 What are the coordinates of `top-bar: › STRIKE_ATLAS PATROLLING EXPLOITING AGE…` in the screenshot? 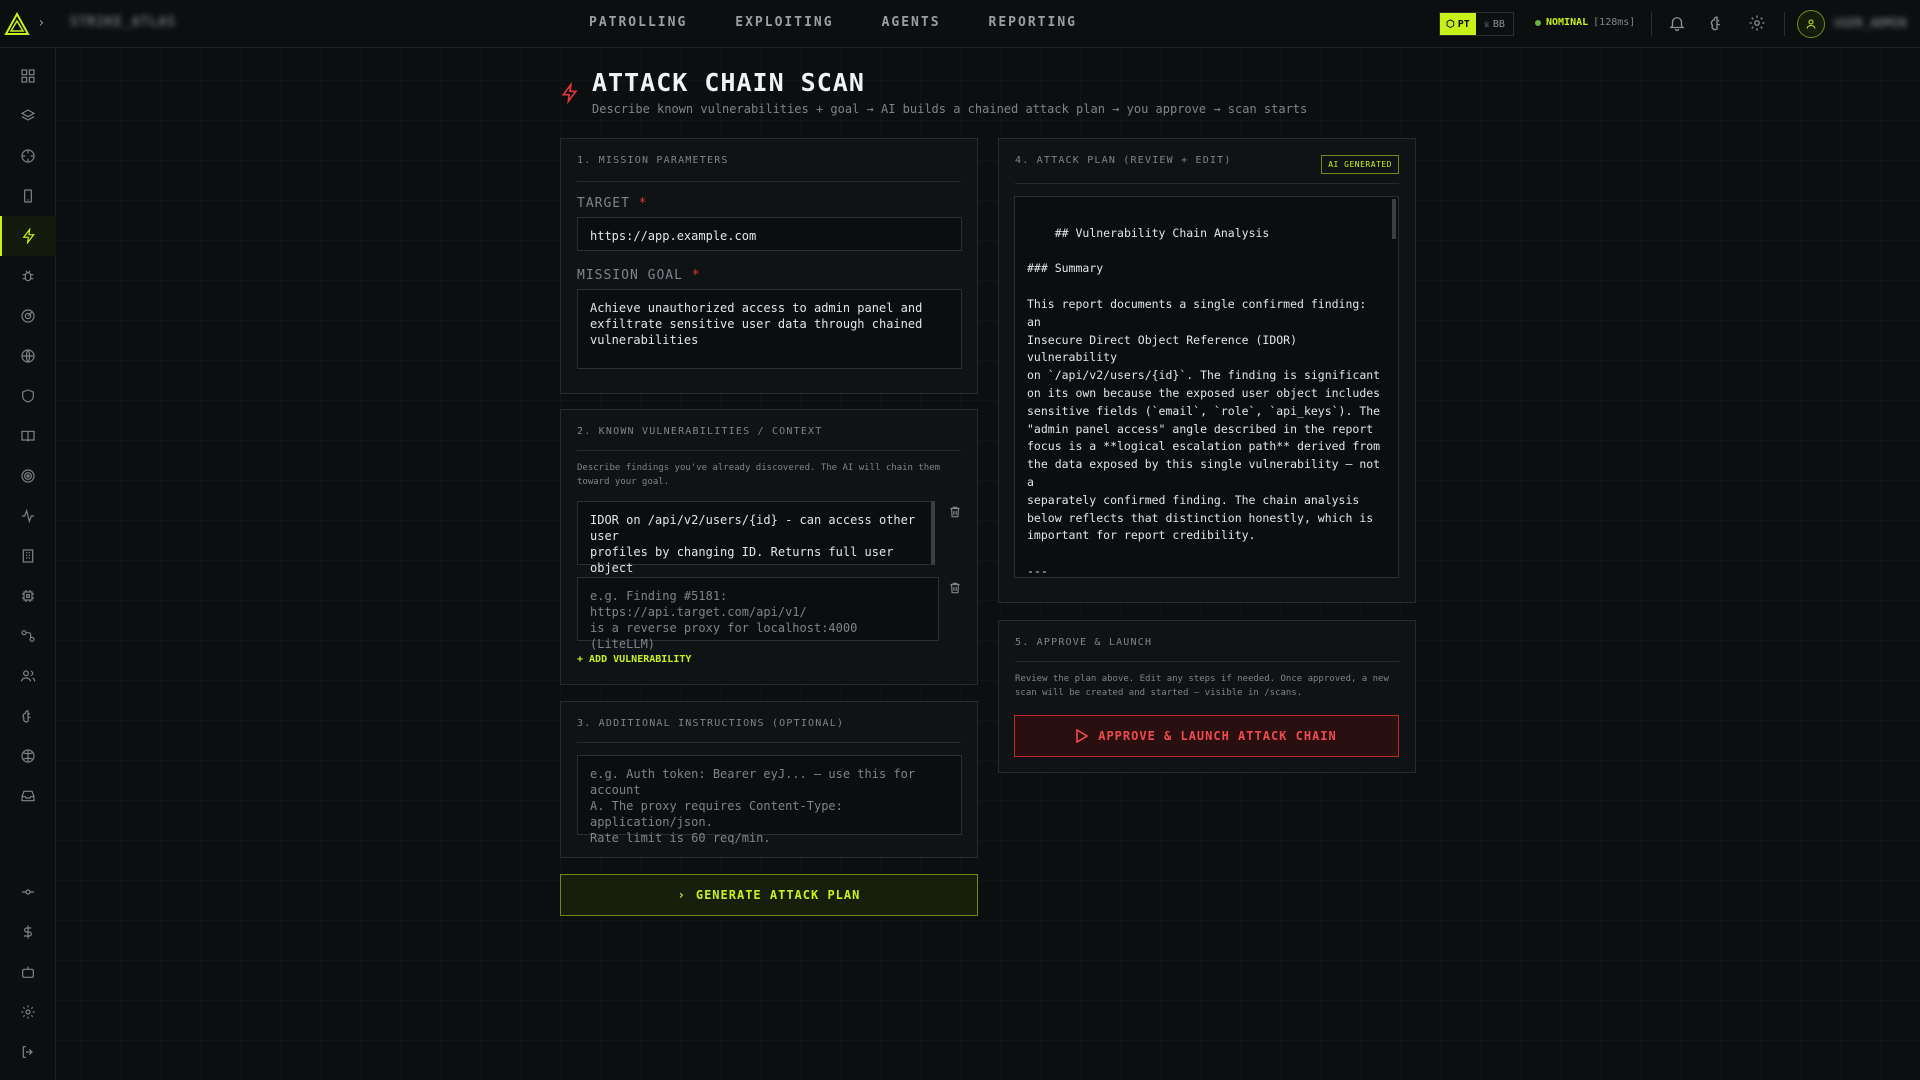 It's located at (960, 24).